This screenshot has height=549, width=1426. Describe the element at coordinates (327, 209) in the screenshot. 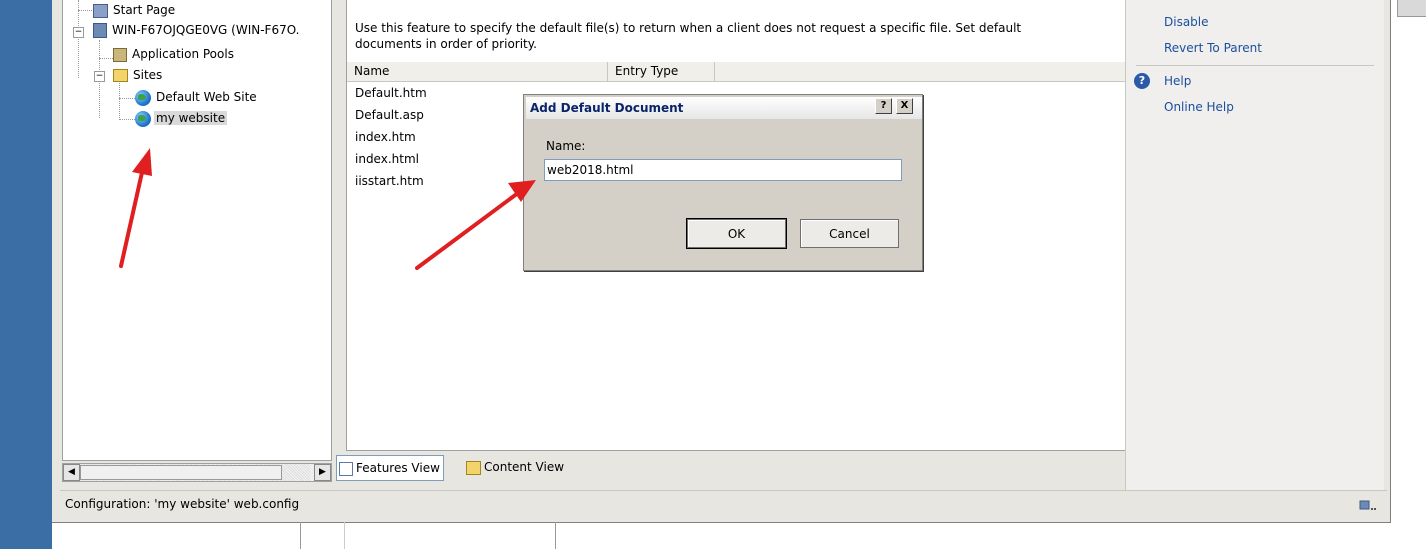

I see `annotation-arrows` at that location.